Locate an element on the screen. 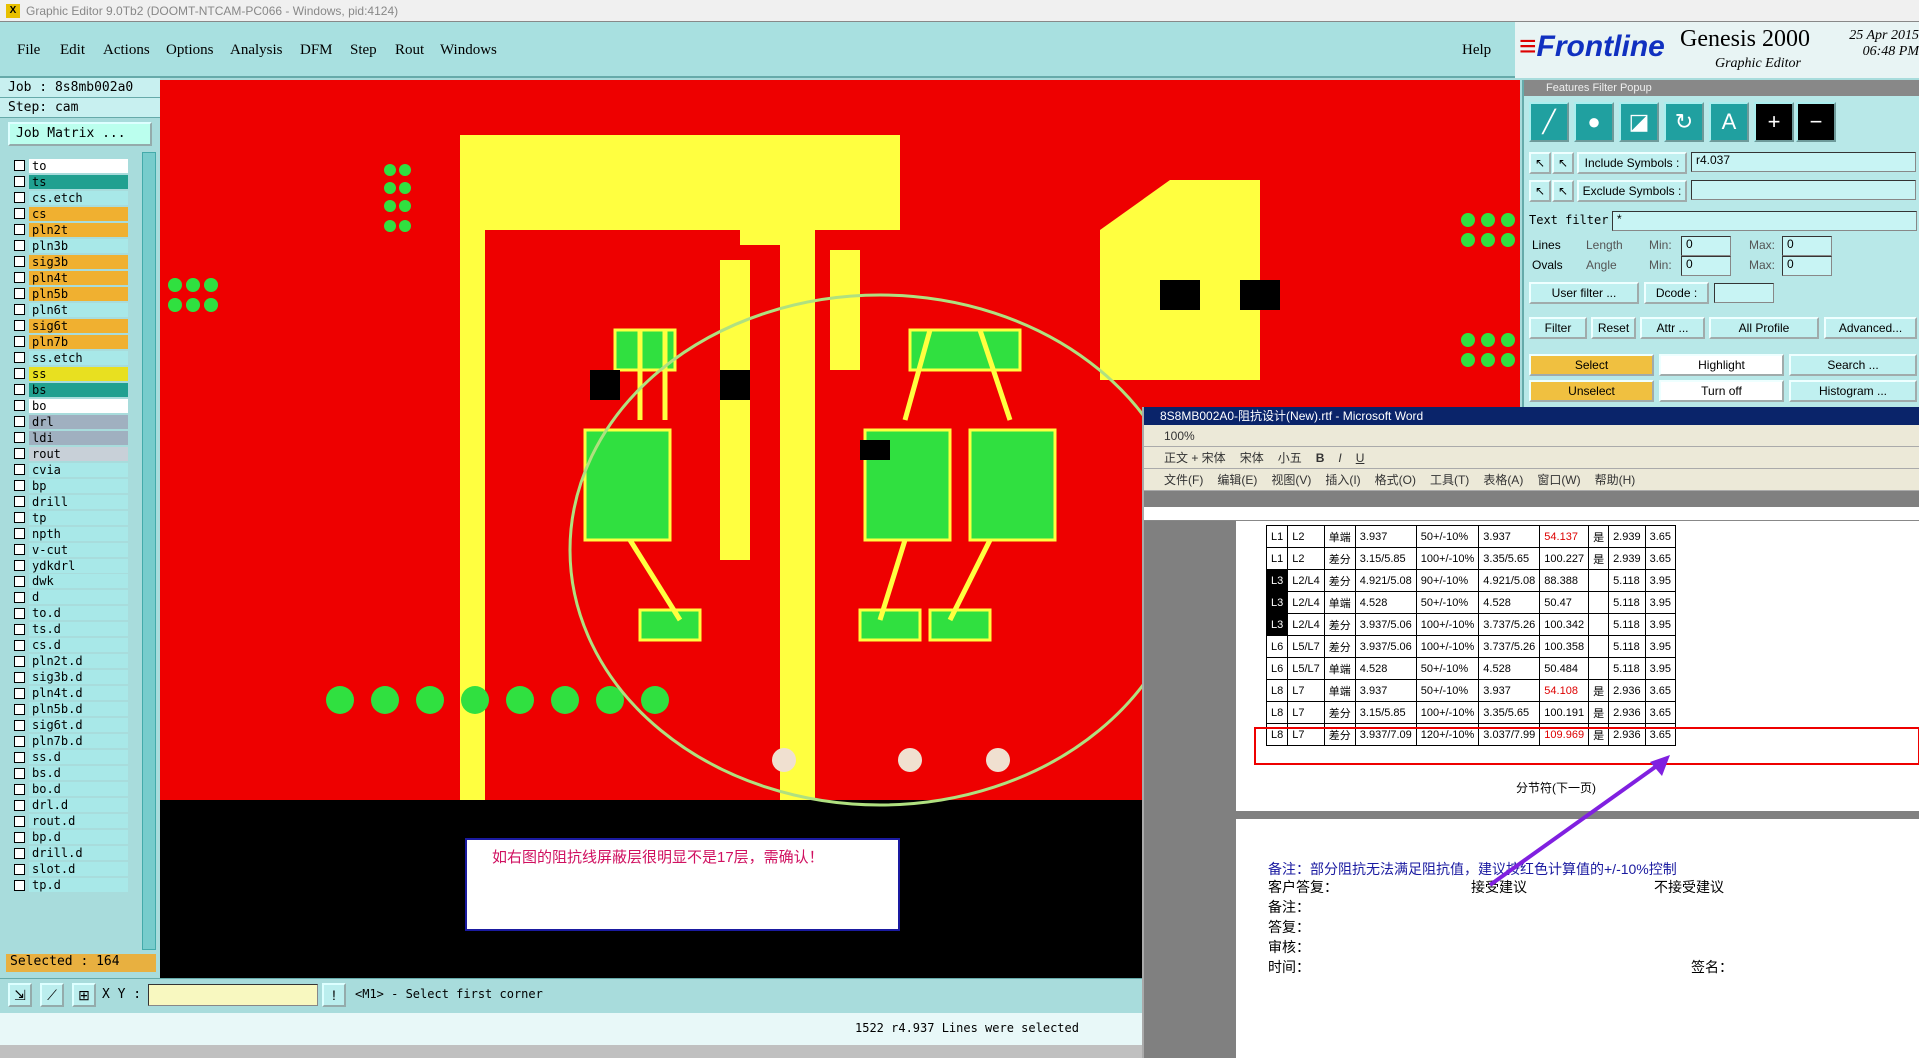 Image resolution: width=1919 pixels, height=1058 pixels. exclude-arrow-icon: ↖ is located at coordinates (1540, 191).